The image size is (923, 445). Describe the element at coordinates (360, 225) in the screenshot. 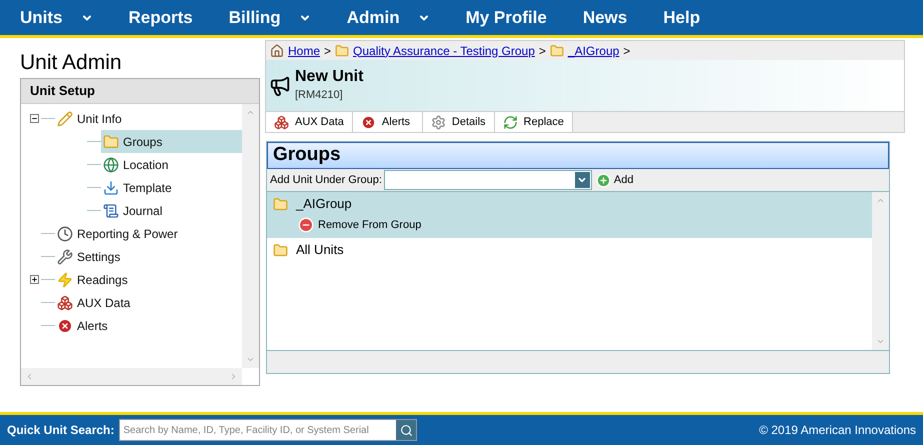

I see `remove-button: Remove From Group` at that location.